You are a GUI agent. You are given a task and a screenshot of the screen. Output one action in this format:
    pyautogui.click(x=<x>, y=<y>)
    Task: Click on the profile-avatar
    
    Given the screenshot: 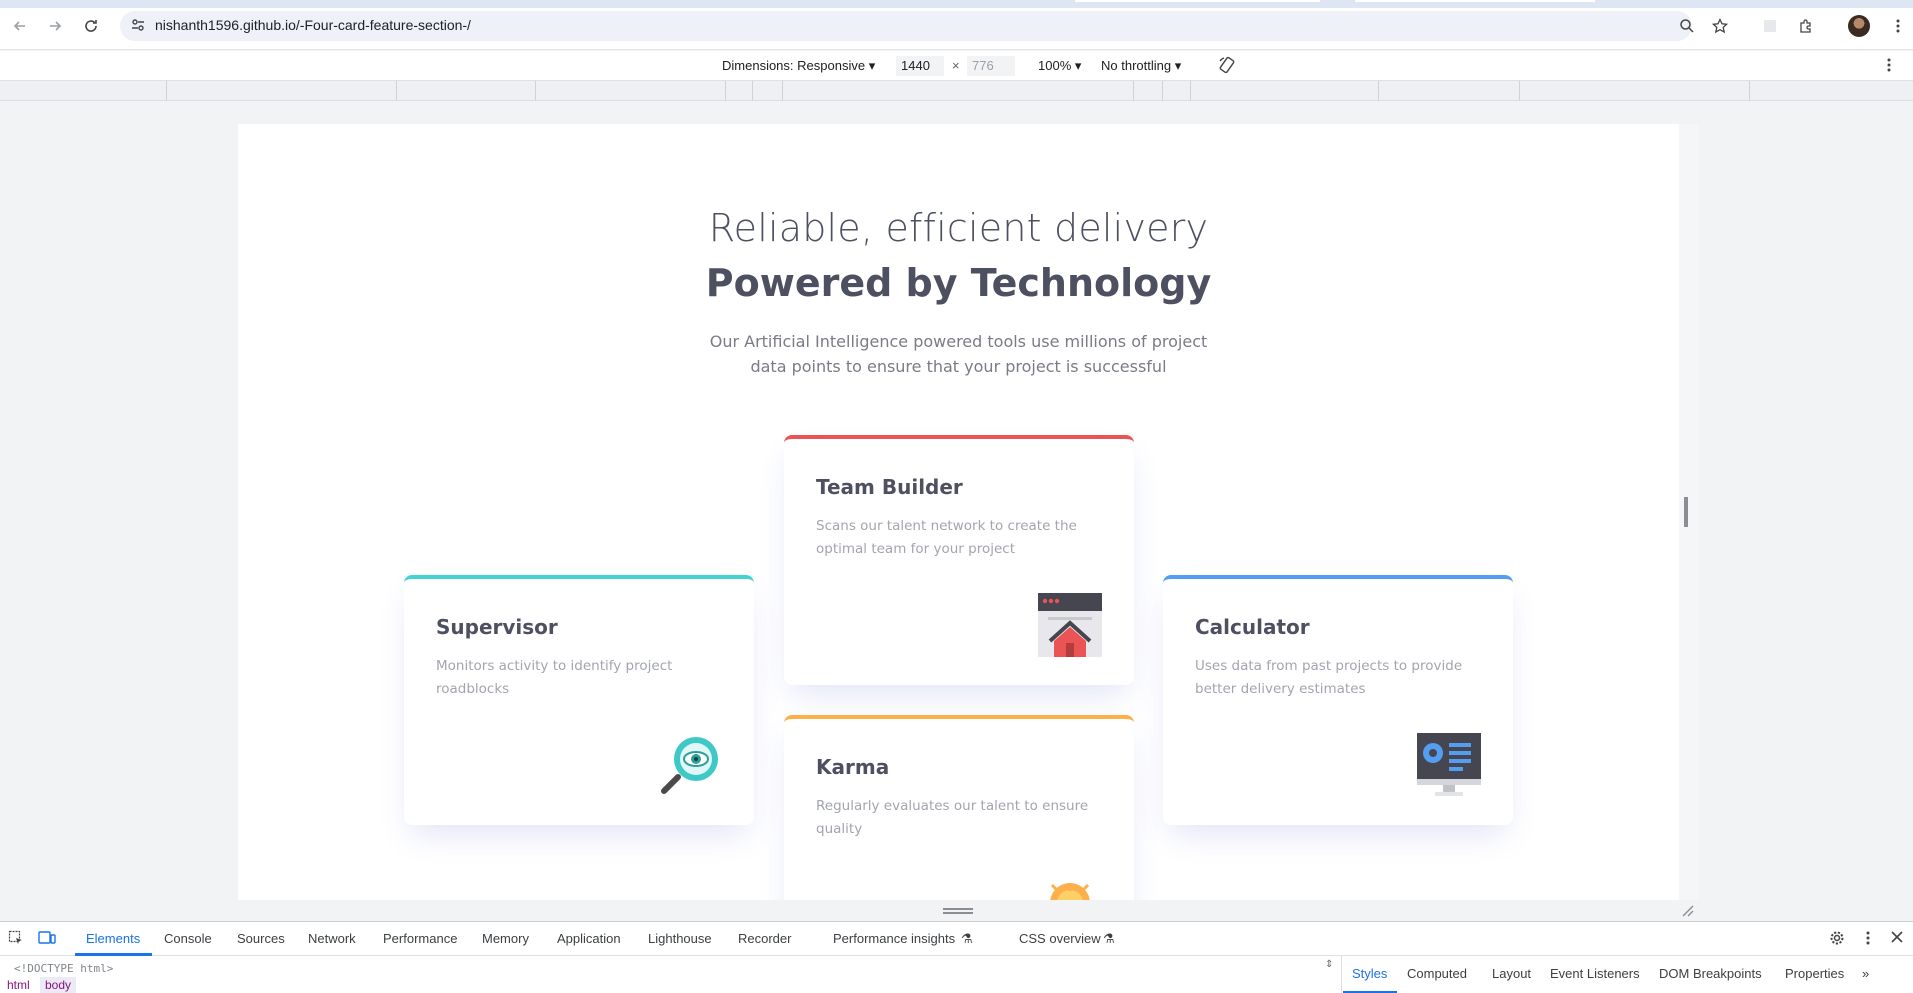 What is the action you would take?
    pyautogui.click(x=1859, y=26)
    